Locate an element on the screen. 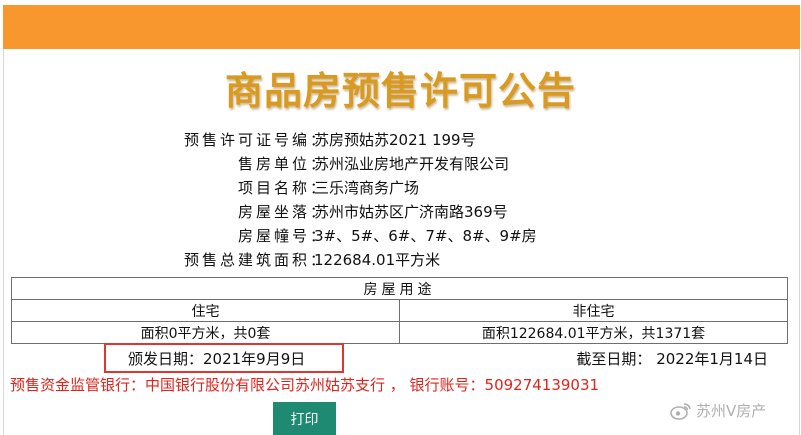 The width and height of the screenshot is (801, 435). info-row-permit-number: 预售许可证号编 ： 苏房预姑苏2021 199号 is located at coordinates (313, 140).